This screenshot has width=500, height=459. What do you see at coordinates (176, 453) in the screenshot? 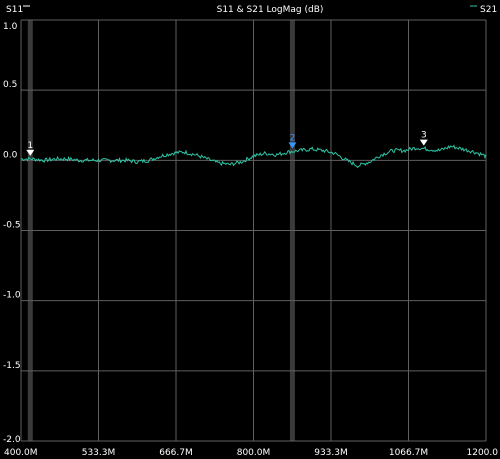
I see `x-tick-label: 666.7M` at bounding box center [176, 453].